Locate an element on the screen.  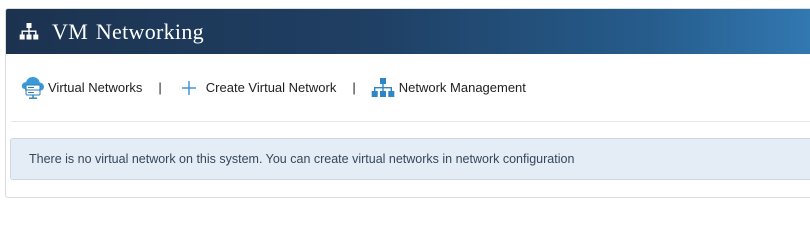
create-virtual-network-button: Create Virtual Network is located at coordinates (257, 88).